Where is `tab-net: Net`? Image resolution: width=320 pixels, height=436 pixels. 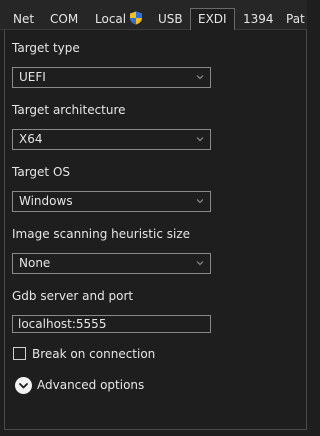 tab-net: Net is located at coordinates (23, 19).